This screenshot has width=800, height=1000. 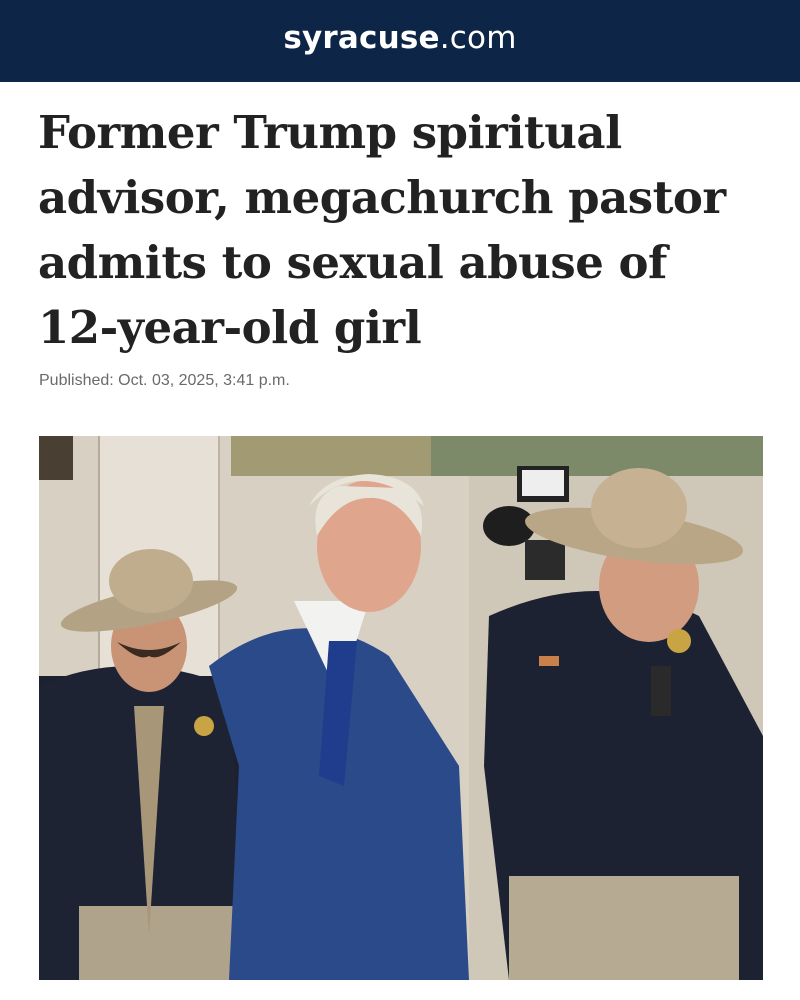 I want to click on site-header: syracuse.com, so click(x=400, y=41).